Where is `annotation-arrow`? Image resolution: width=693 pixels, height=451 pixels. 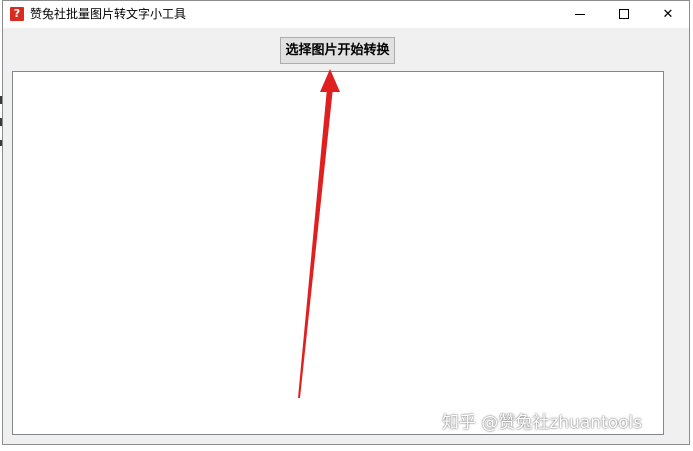
annotation-arrow is located at coordinates (319, 233).